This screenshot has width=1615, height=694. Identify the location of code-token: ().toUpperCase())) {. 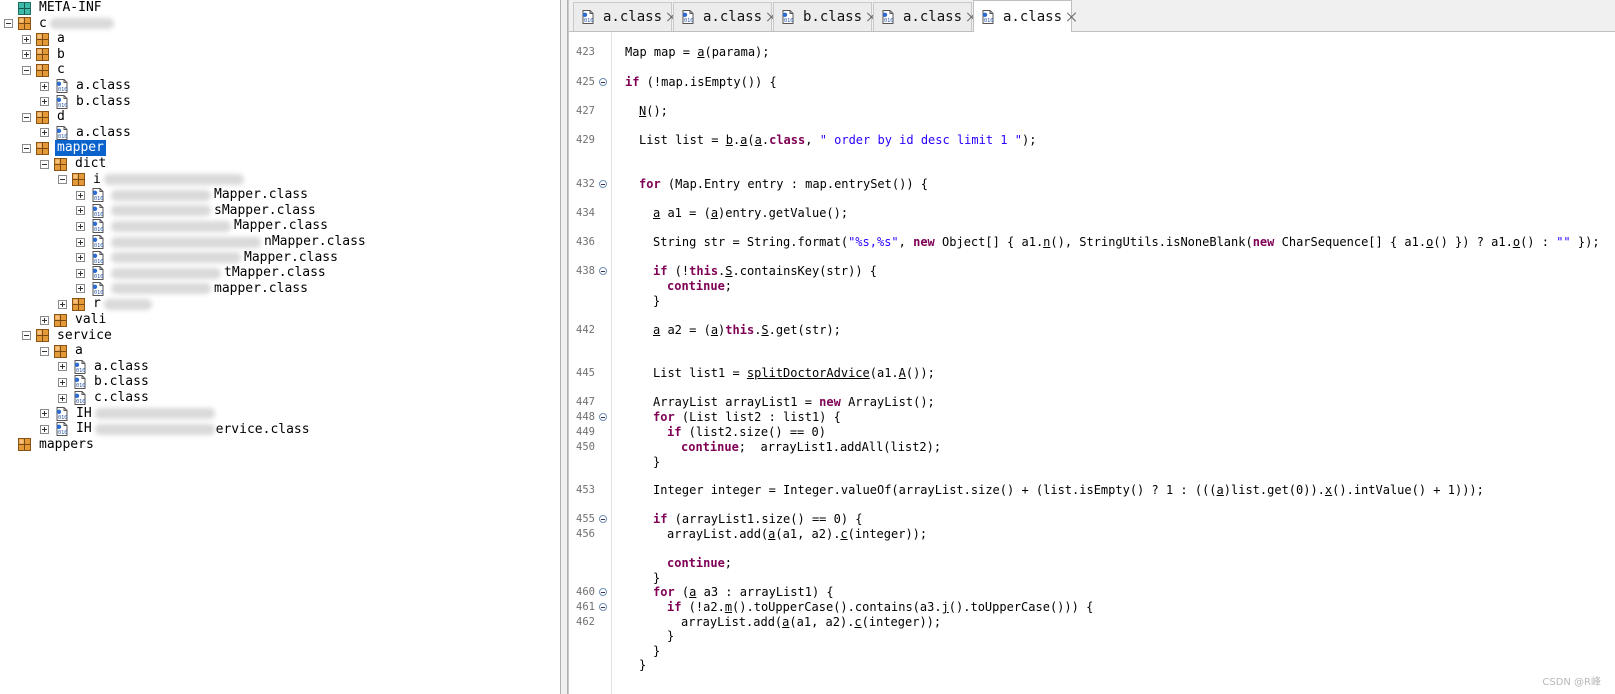
(1021, 607).